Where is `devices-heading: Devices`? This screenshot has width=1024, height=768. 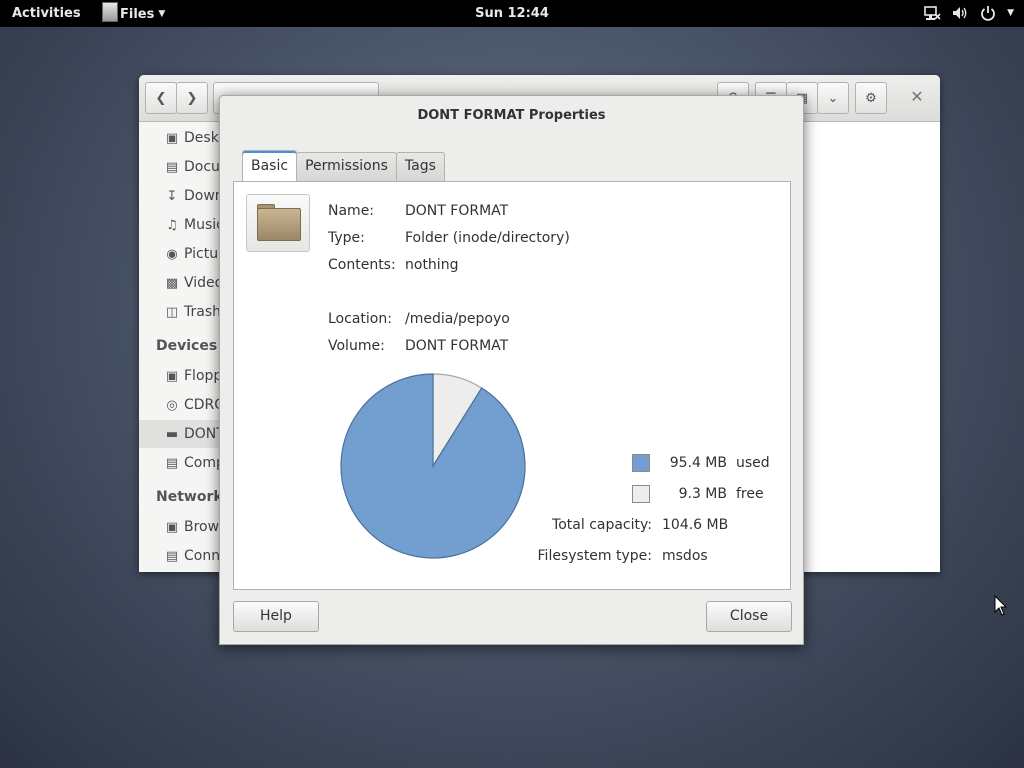 devices-heading: Devices is located at coordinates (187, 346).